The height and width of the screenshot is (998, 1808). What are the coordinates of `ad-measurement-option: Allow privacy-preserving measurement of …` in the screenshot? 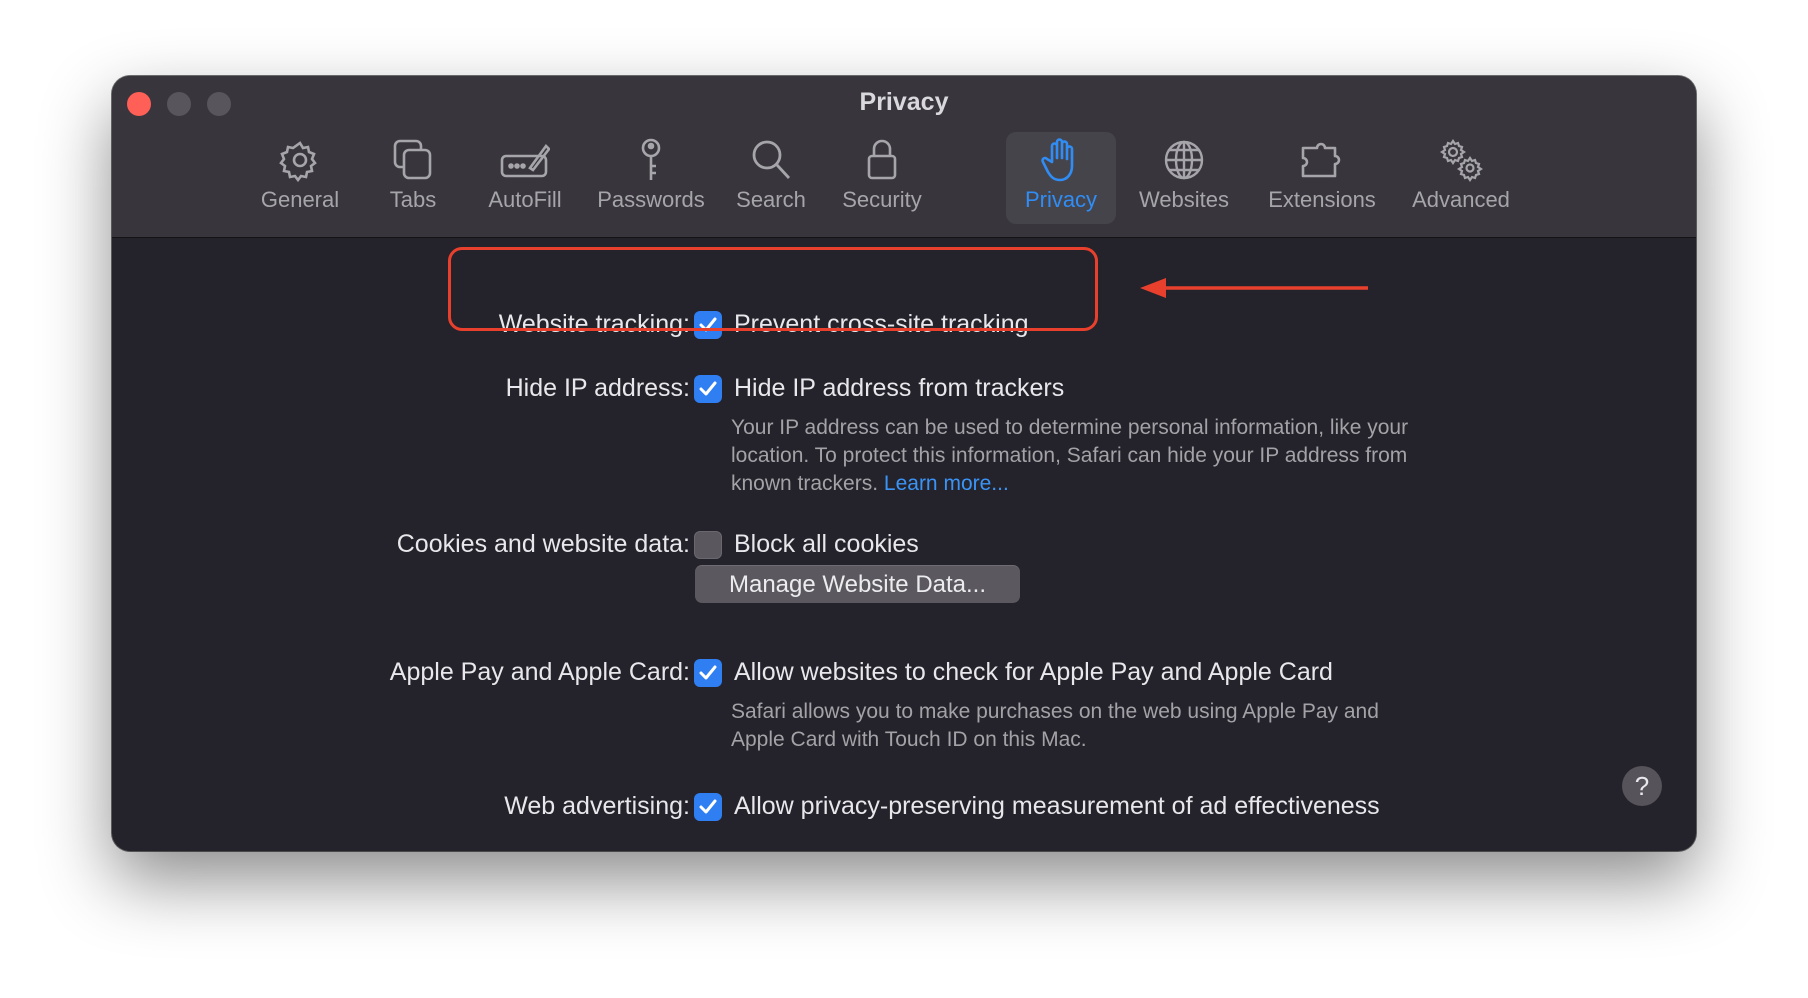 It's located at (1057, 806).